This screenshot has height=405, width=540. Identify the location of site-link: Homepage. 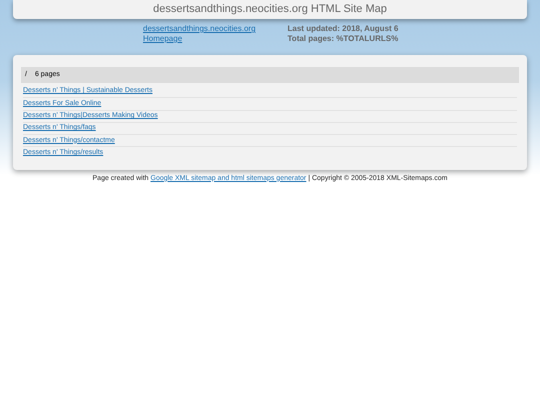
(199, 39).